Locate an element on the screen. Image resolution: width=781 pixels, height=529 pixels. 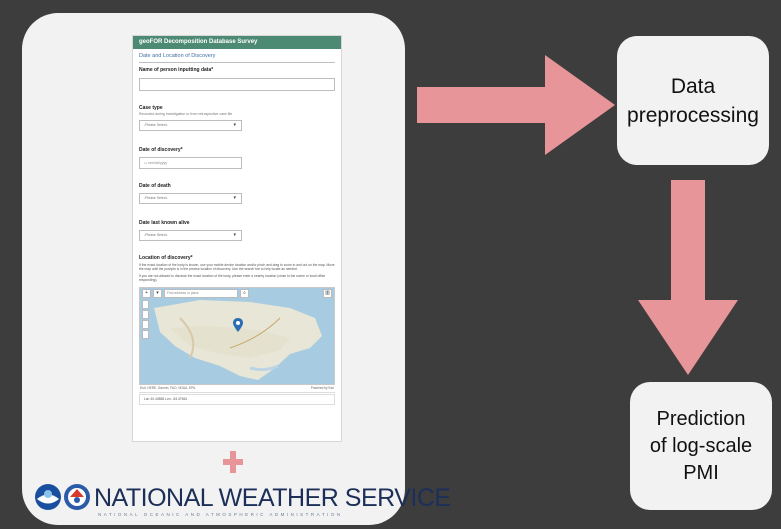
preprocessing-line-1: Data is located at coordinates (693, 86).